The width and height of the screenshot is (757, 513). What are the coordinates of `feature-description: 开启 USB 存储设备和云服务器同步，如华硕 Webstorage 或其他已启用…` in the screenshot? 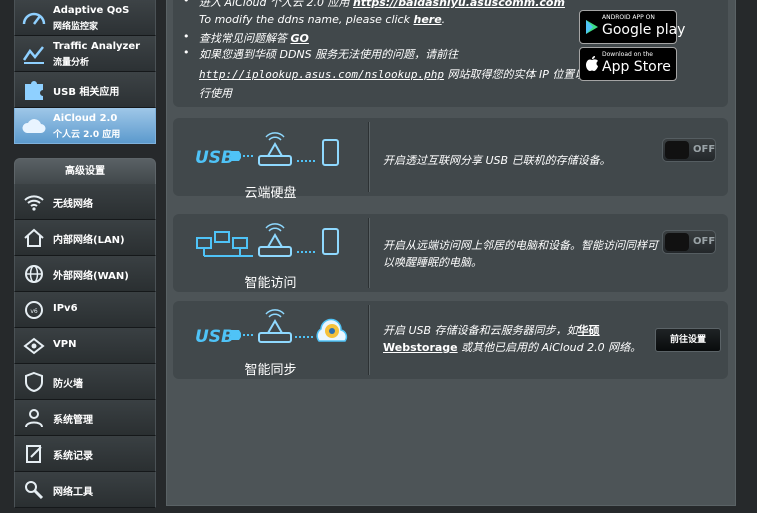 It's located at (512, 339).